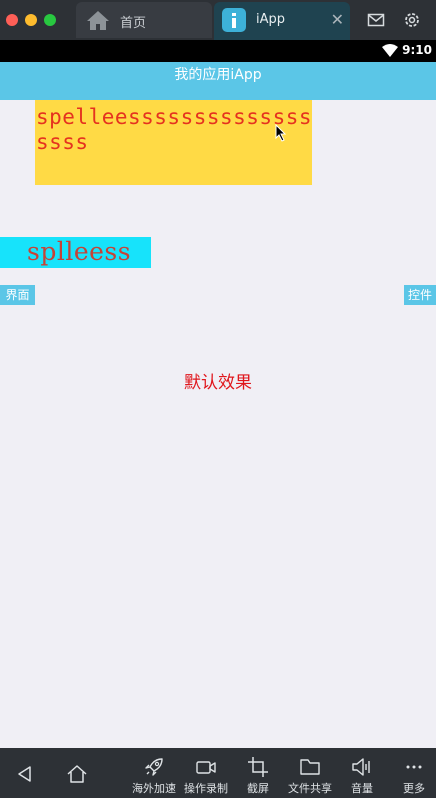 This screenshot has width=436, height=798. What do you see at coordinates (310, 788) in the screenshot?
I see `toolbar-label: 文件共享` at bounding box center [310, 788].